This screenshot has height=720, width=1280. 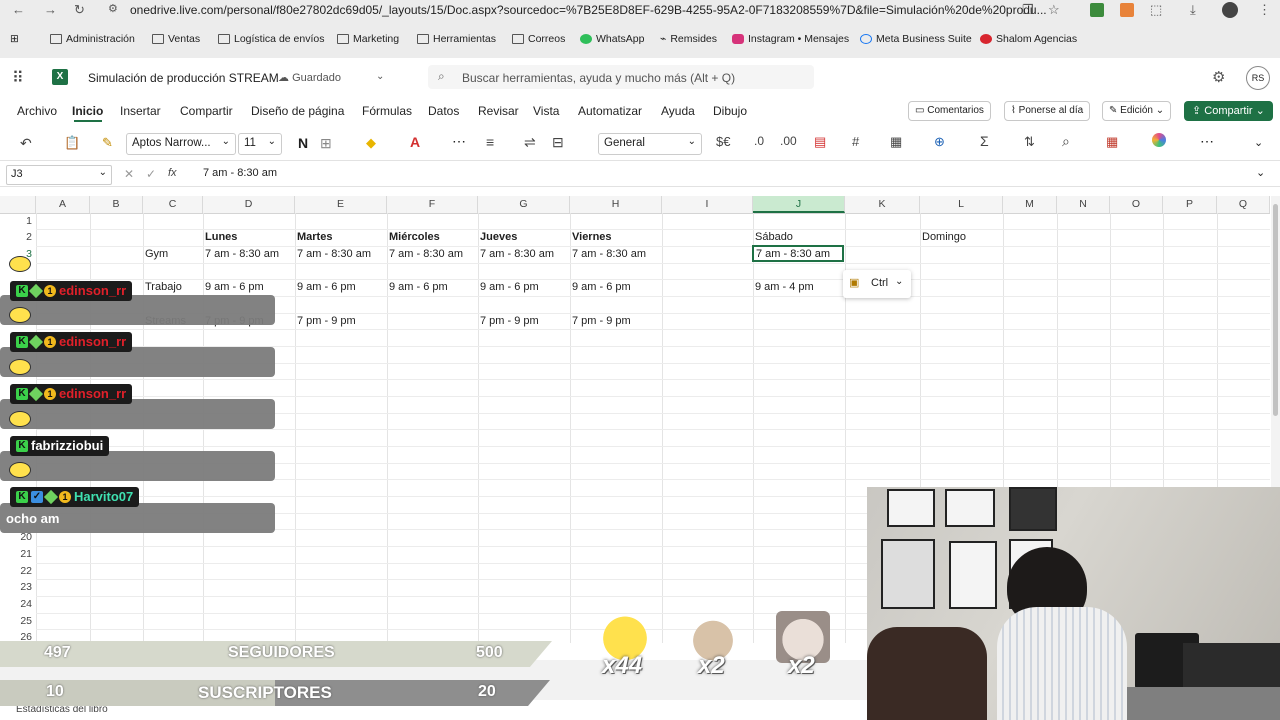 What do you see at coordinates (443, 111) in the screenshot?
I see `tab-datos: Datos` at bounding box center [443, 111].